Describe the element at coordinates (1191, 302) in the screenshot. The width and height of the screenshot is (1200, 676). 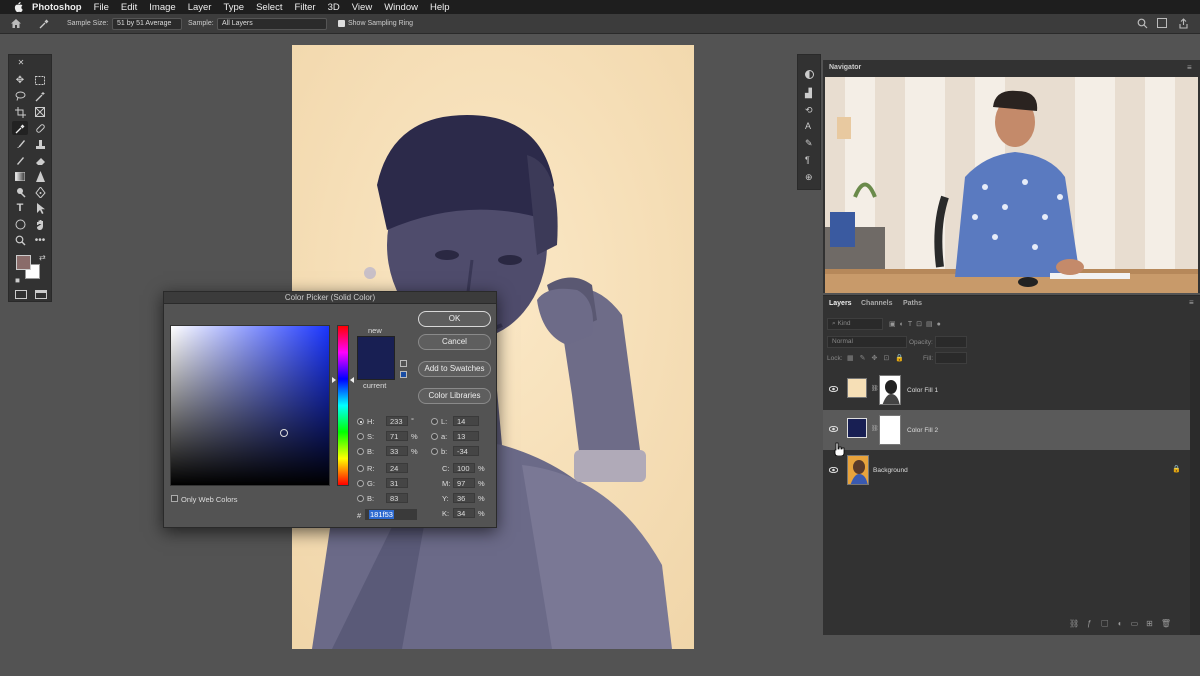
I see `layers-menu-icon: ≡` at that location.